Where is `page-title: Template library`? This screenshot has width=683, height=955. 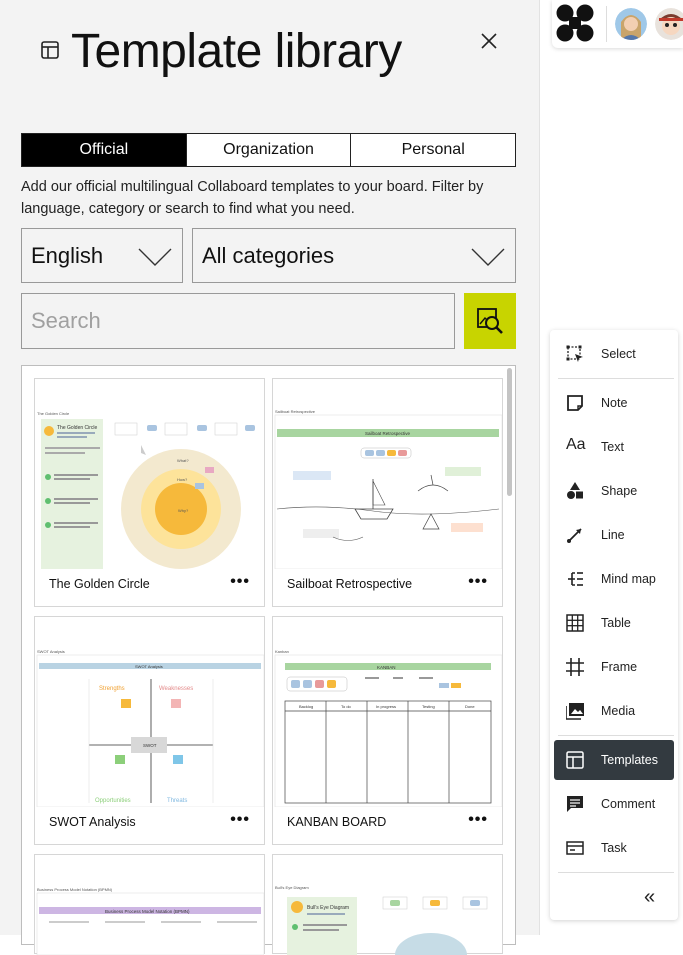
page-title: Template library is located at coordinates (236, 51).